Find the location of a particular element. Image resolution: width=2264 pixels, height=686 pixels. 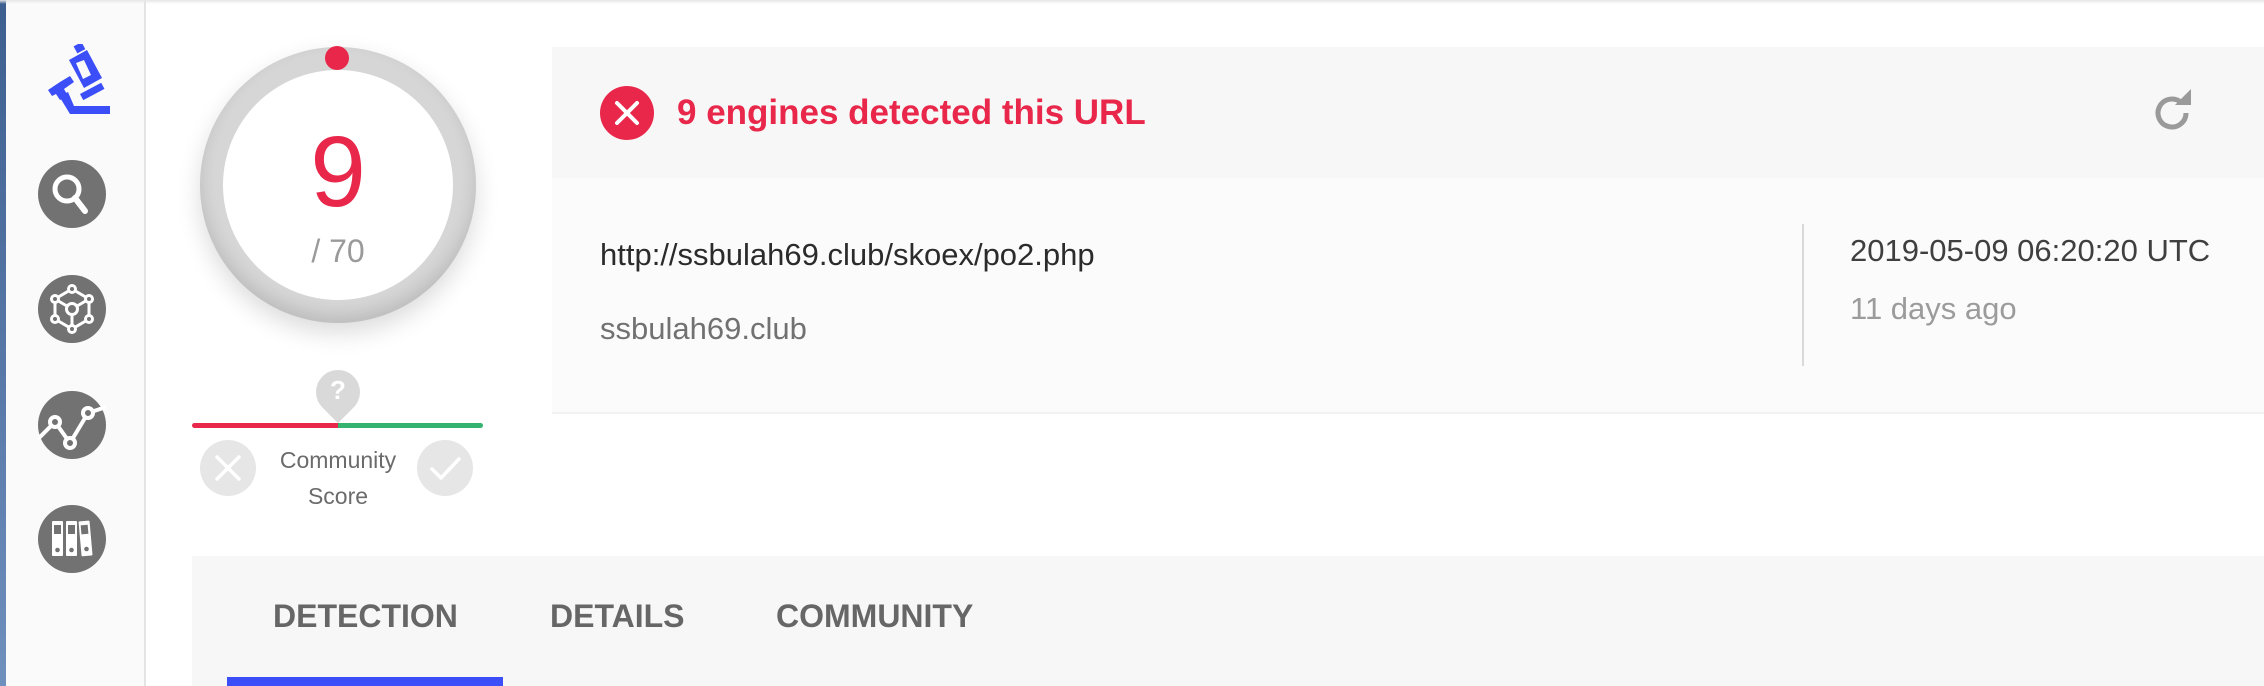

community-score-value: ? is located at coordinates (338, 390).